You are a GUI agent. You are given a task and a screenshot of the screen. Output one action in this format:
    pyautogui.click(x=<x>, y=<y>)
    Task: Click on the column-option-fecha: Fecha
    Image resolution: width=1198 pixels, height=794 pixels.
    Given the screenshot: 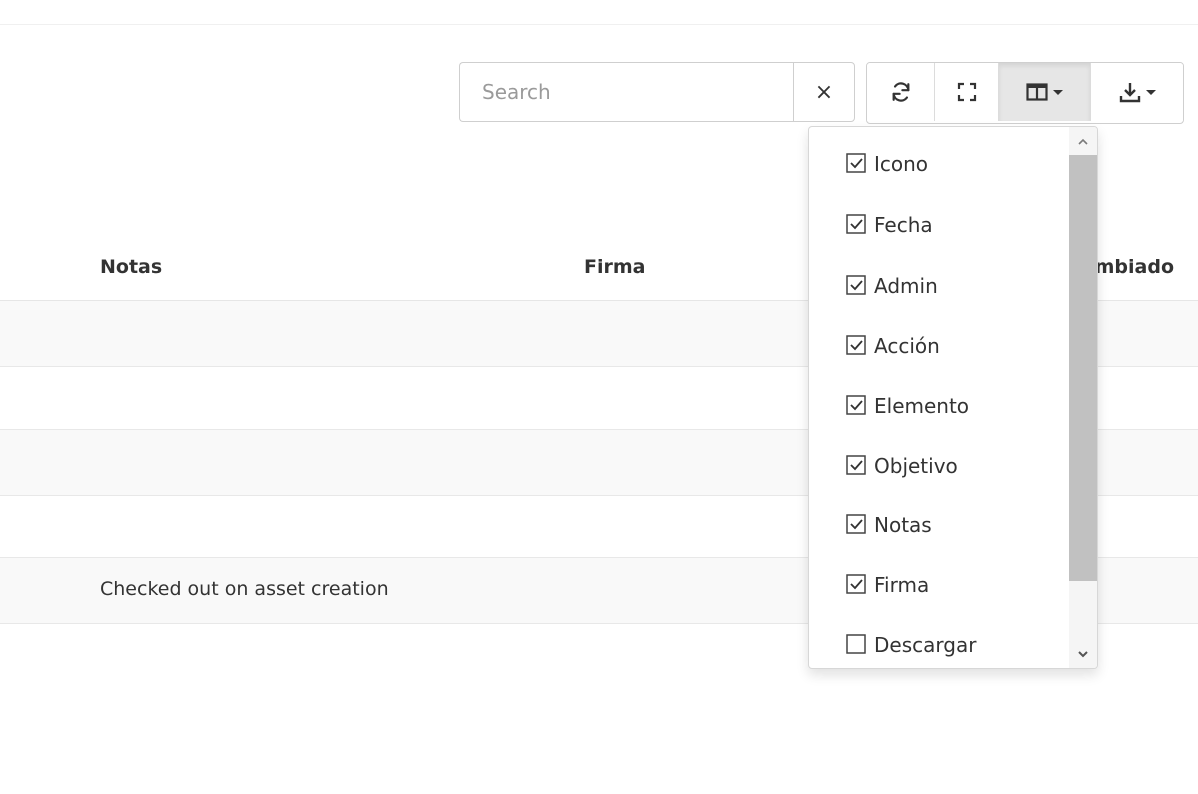 What is the action you would take?
    pyautogui.click(x=889, y=225)
    